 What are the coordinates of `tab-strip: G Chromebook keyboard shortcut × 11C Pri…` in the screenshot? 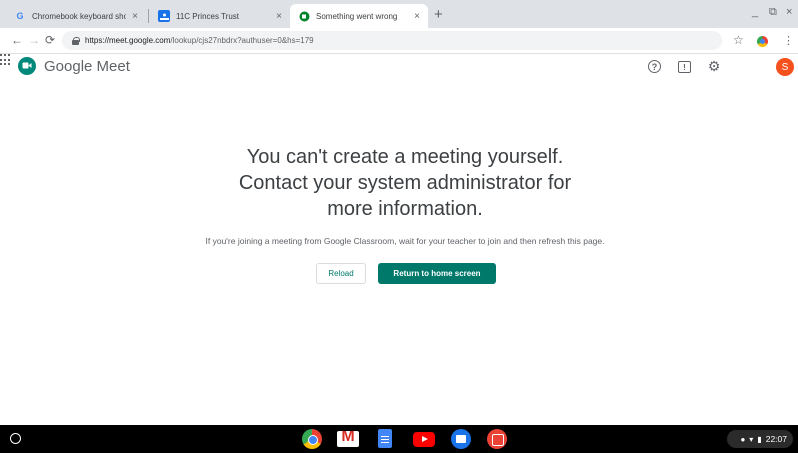 It's located at (399, 14).